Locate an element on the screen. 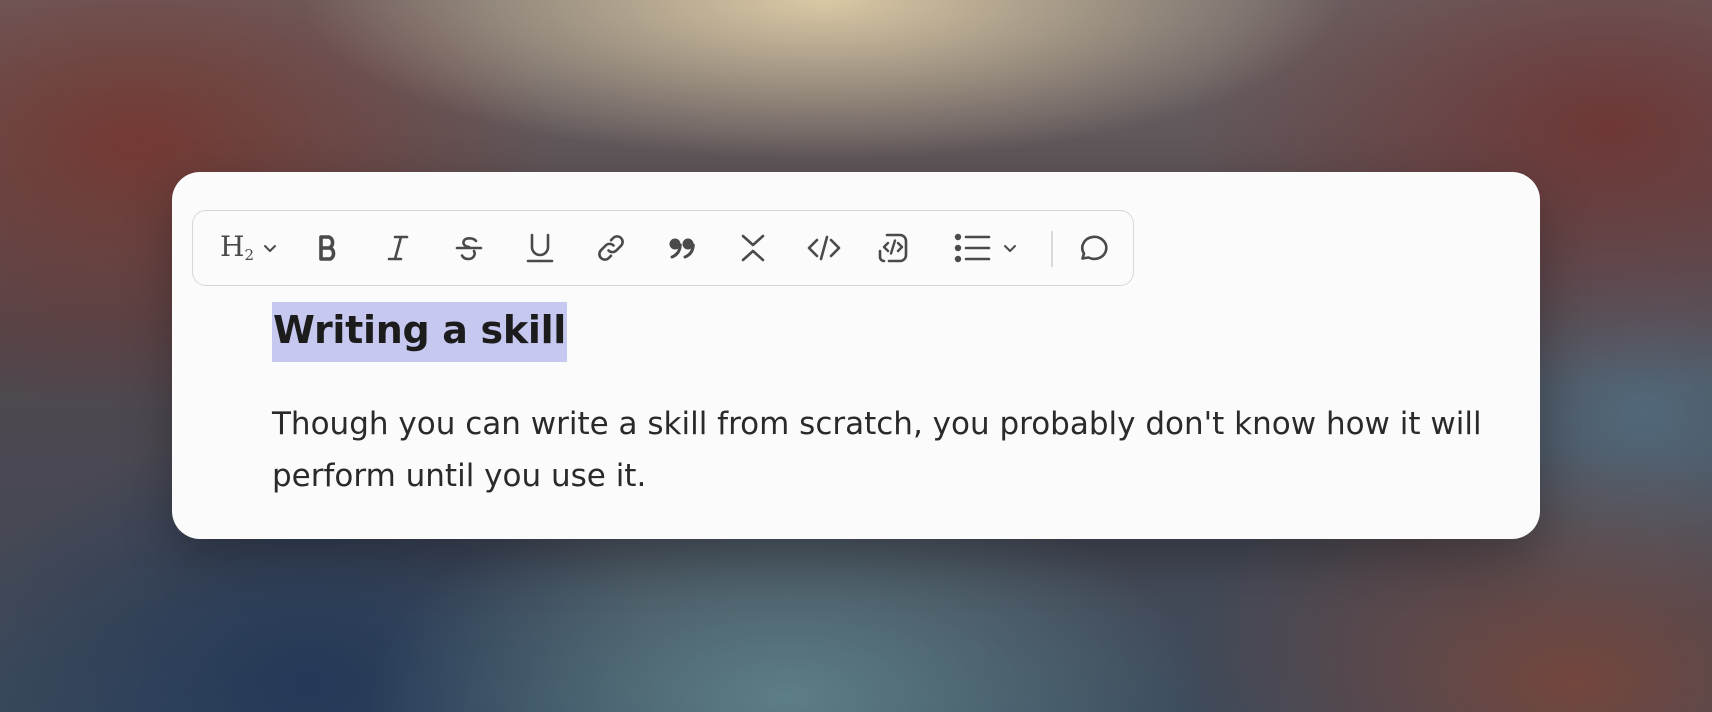  formatting-toolbar: H2 is located at coordinates (663, 248).